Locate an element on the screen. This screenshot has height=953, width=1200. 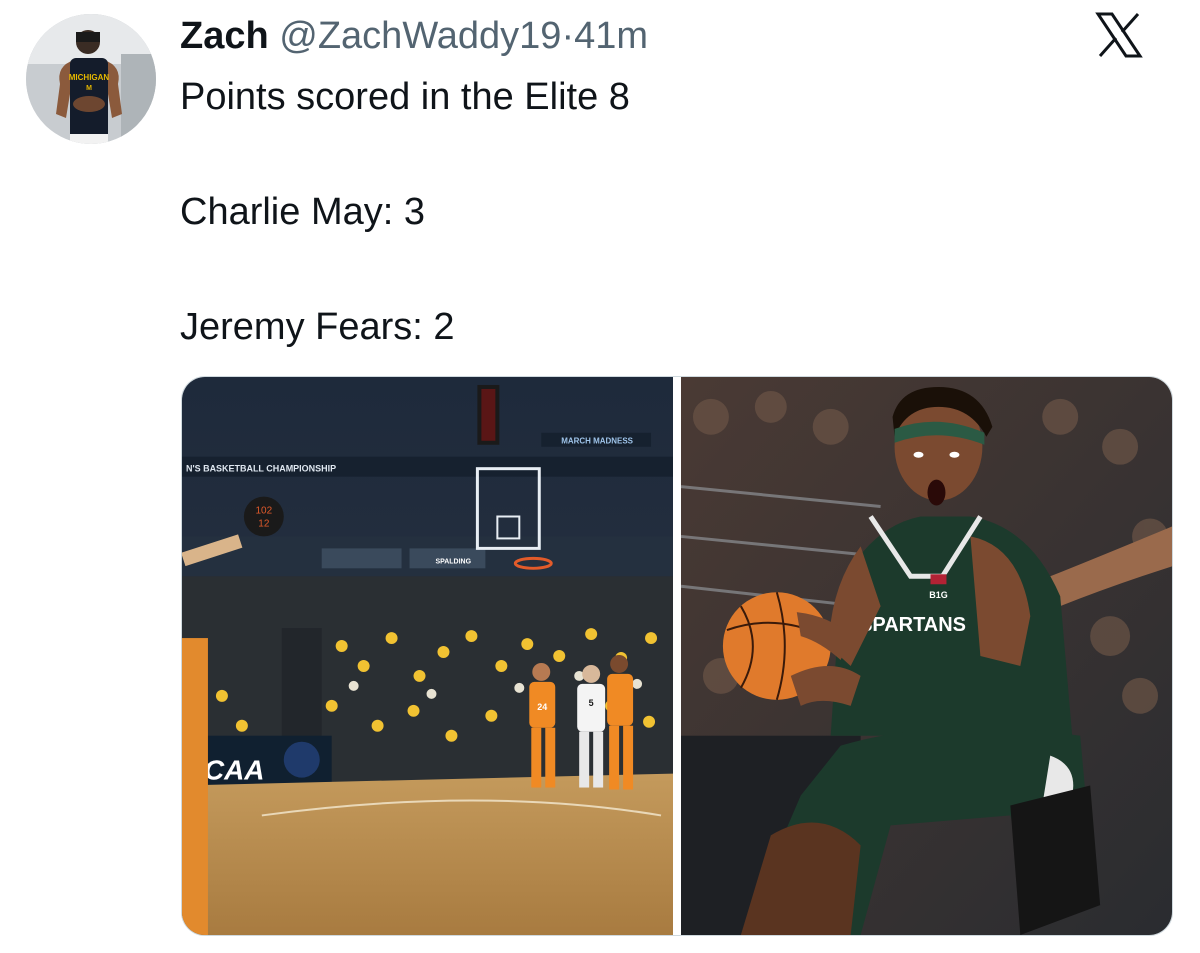
author-handle: @ZachWaddy19 is located at coordinates (420, 36).